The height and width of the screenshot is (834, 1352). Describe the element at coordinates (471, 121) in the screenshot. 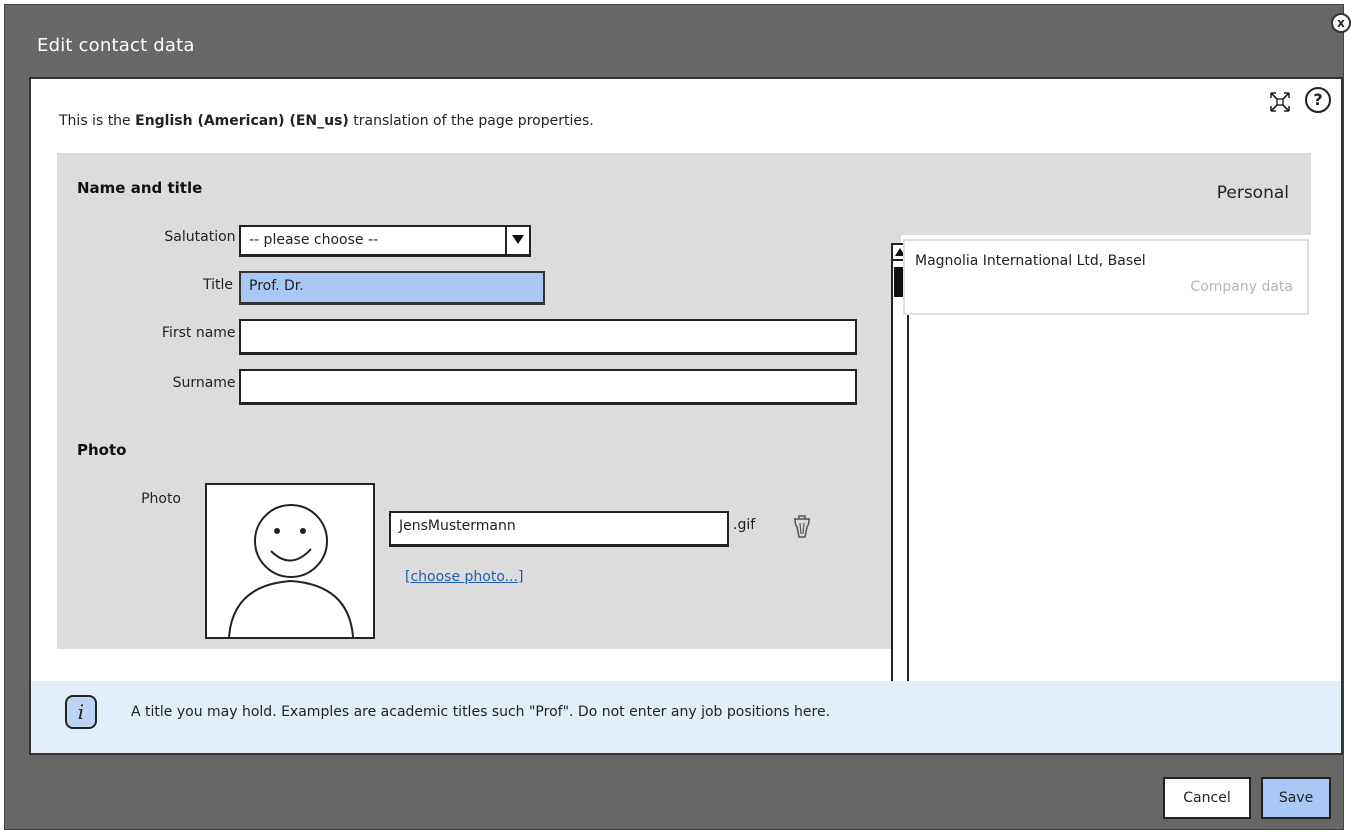

I see `intro-suffix: translation of the page properties.` at that location.